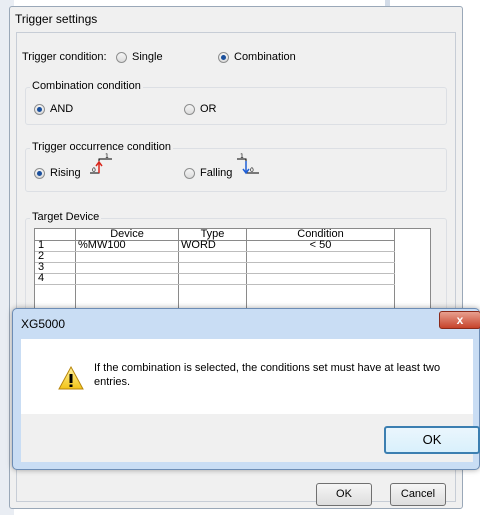 The image size is (480, 515). I want to click on rising-edge-icon: 1 0, so click(101, 166).